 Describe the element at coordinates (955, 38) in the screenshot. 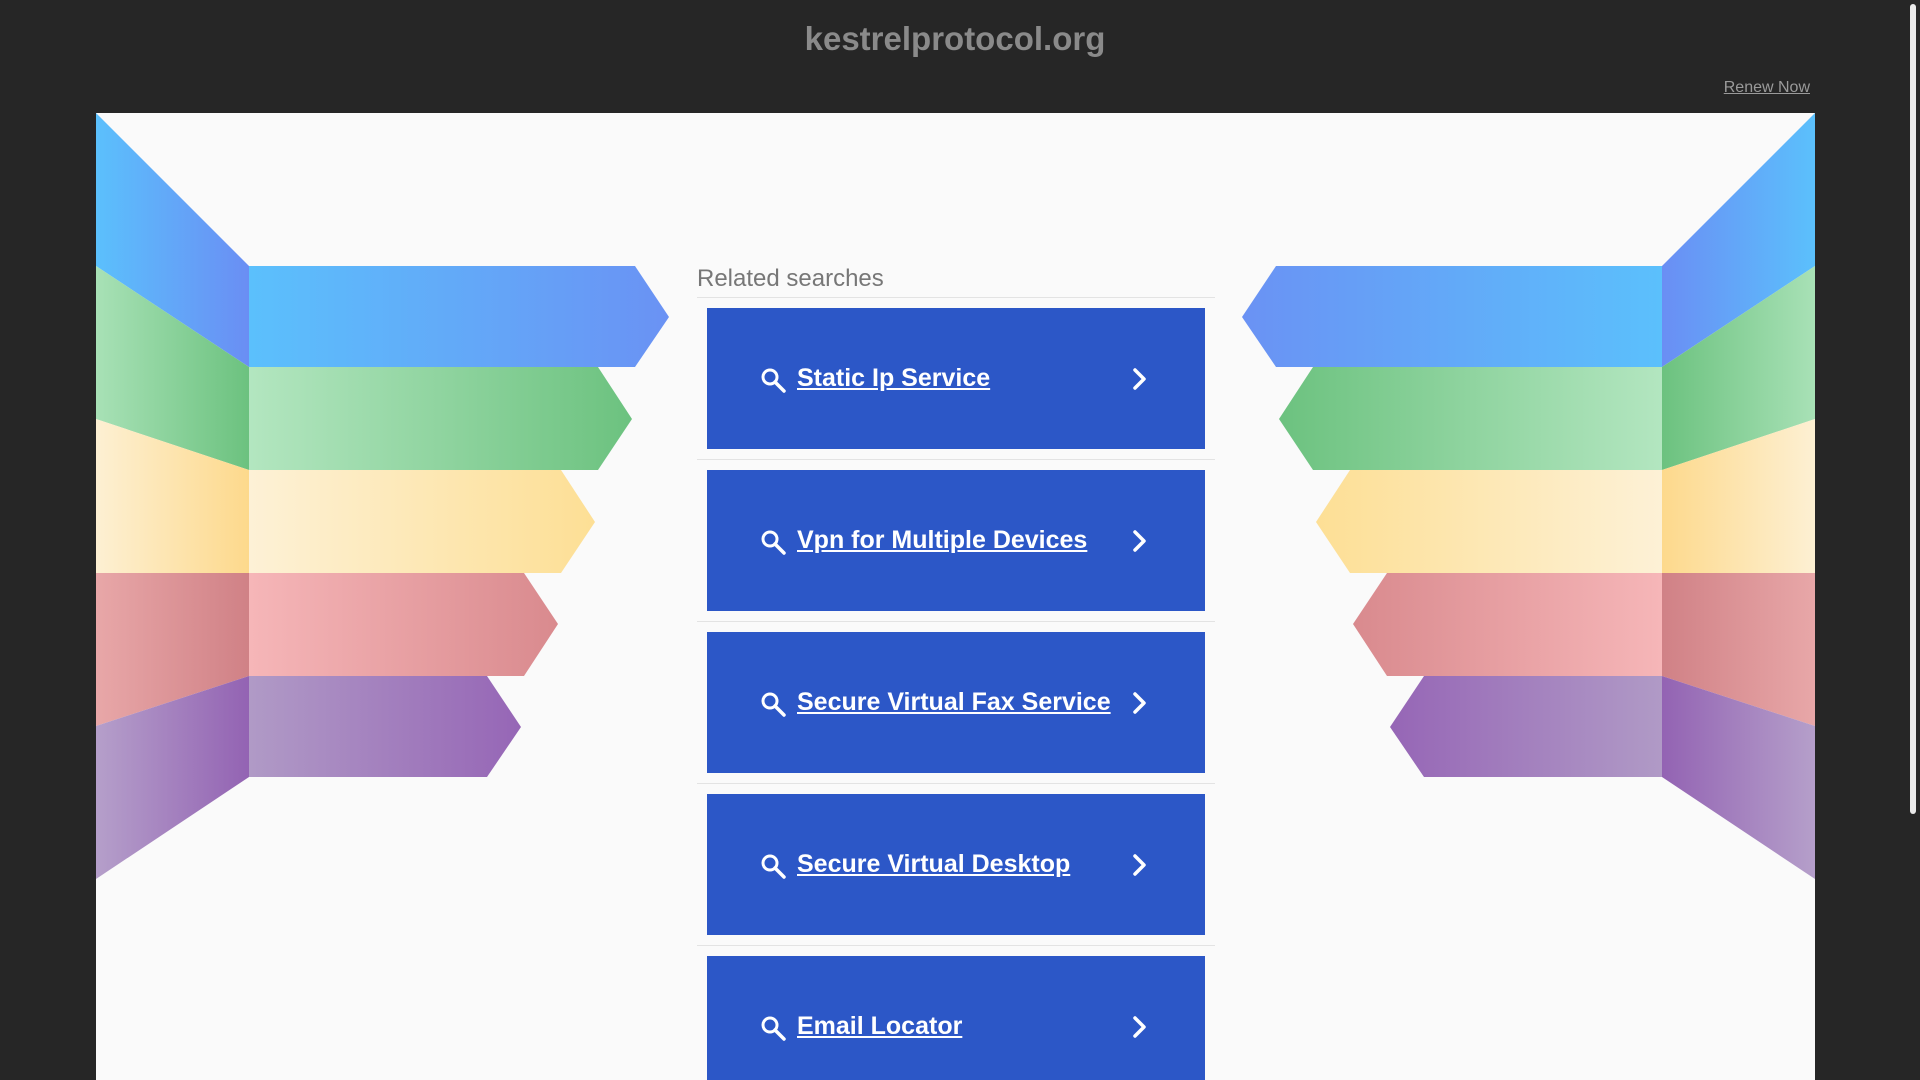

I see `domain-title: kestrelprotocol.org` at that location.